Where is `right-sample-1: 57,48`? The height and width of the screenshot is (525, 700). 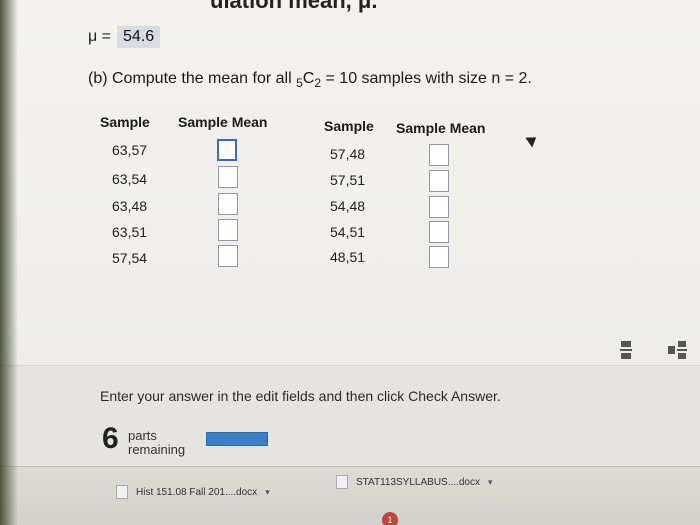
right-sample-1: 57,48 is located at coordinates (348, 154).